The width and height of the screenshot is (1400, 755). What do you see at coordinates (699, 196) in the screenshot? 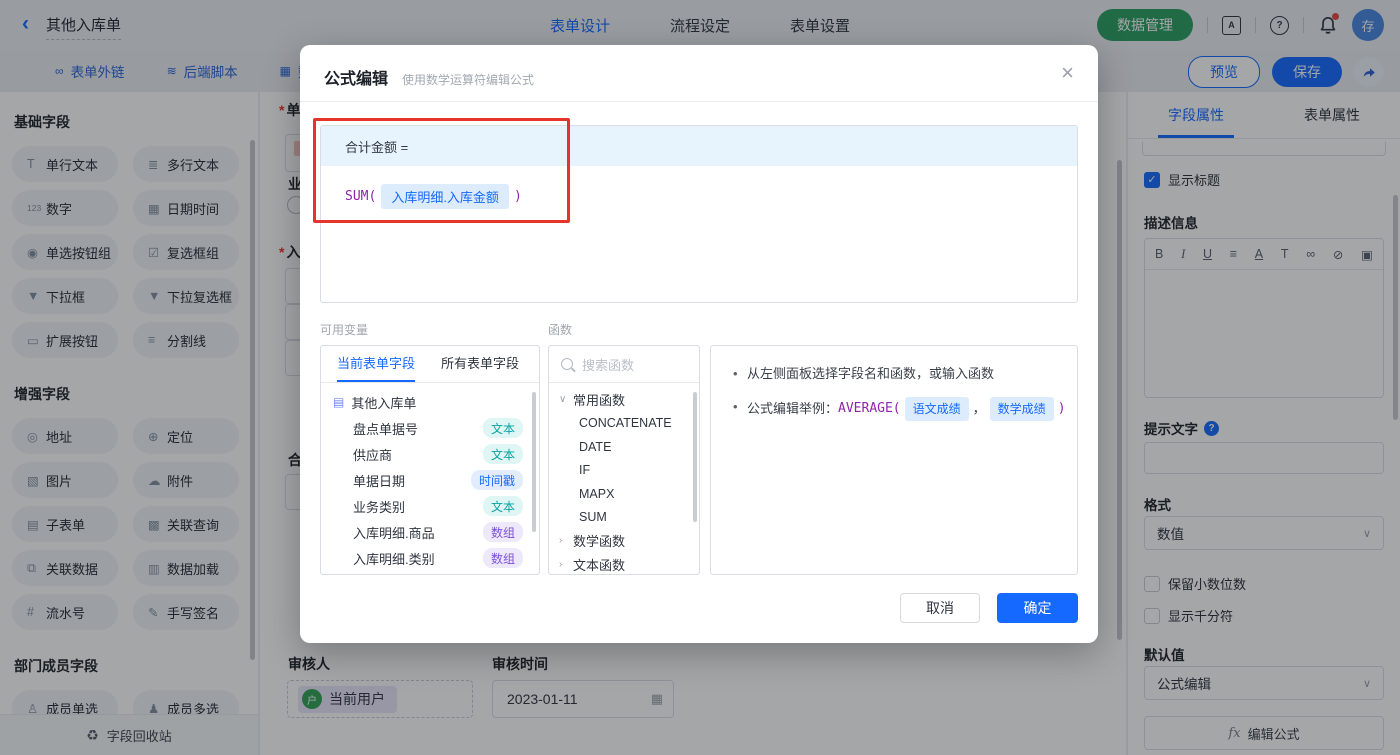
I see `formula-expression: SUM( 入库明细.入库金额 )` at bounding box center [699, 196].